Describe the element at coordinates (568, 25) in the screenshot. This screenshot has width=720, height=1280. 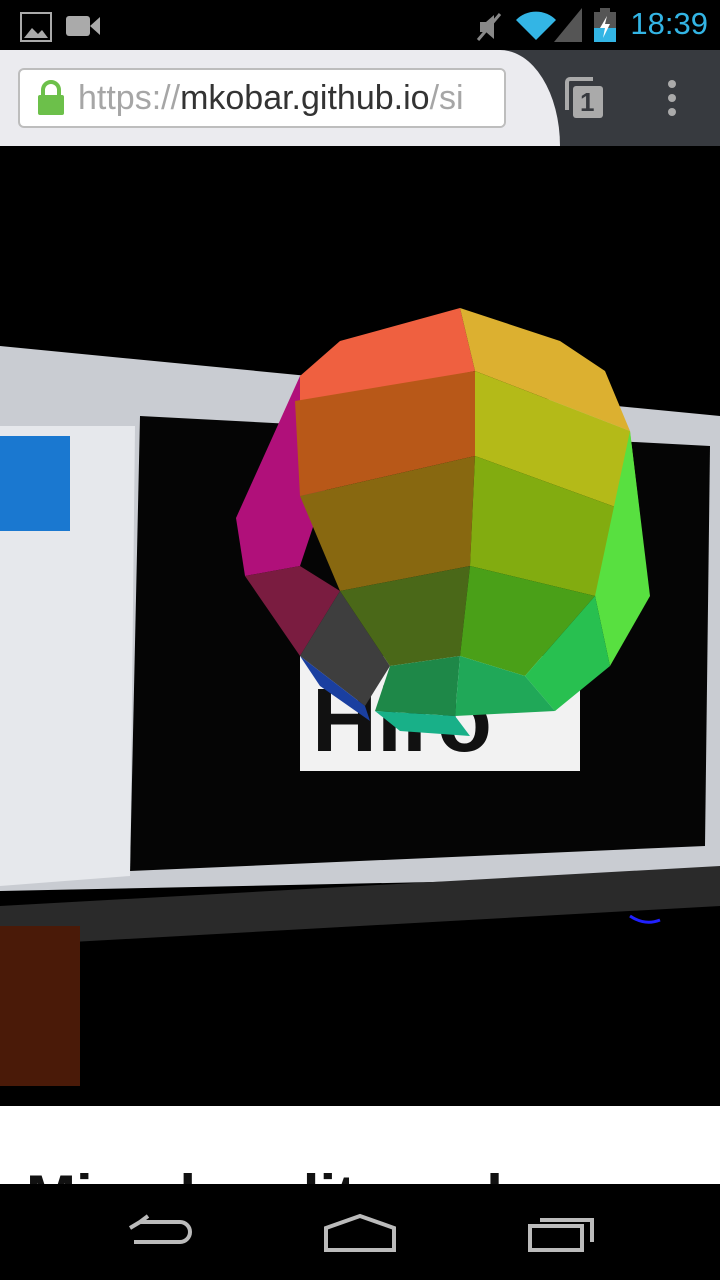
I see `signal-icon` at that location.